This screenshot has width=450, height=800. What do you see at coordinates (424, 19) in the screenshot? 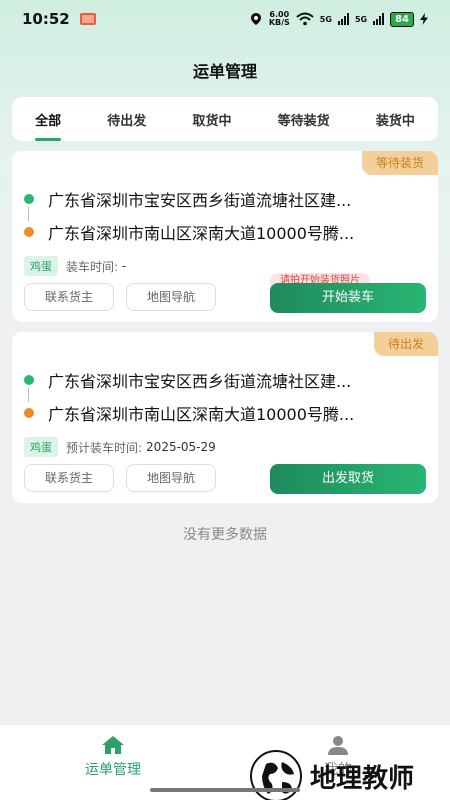
I see `charging-icon` at bounding box center [424, 19].